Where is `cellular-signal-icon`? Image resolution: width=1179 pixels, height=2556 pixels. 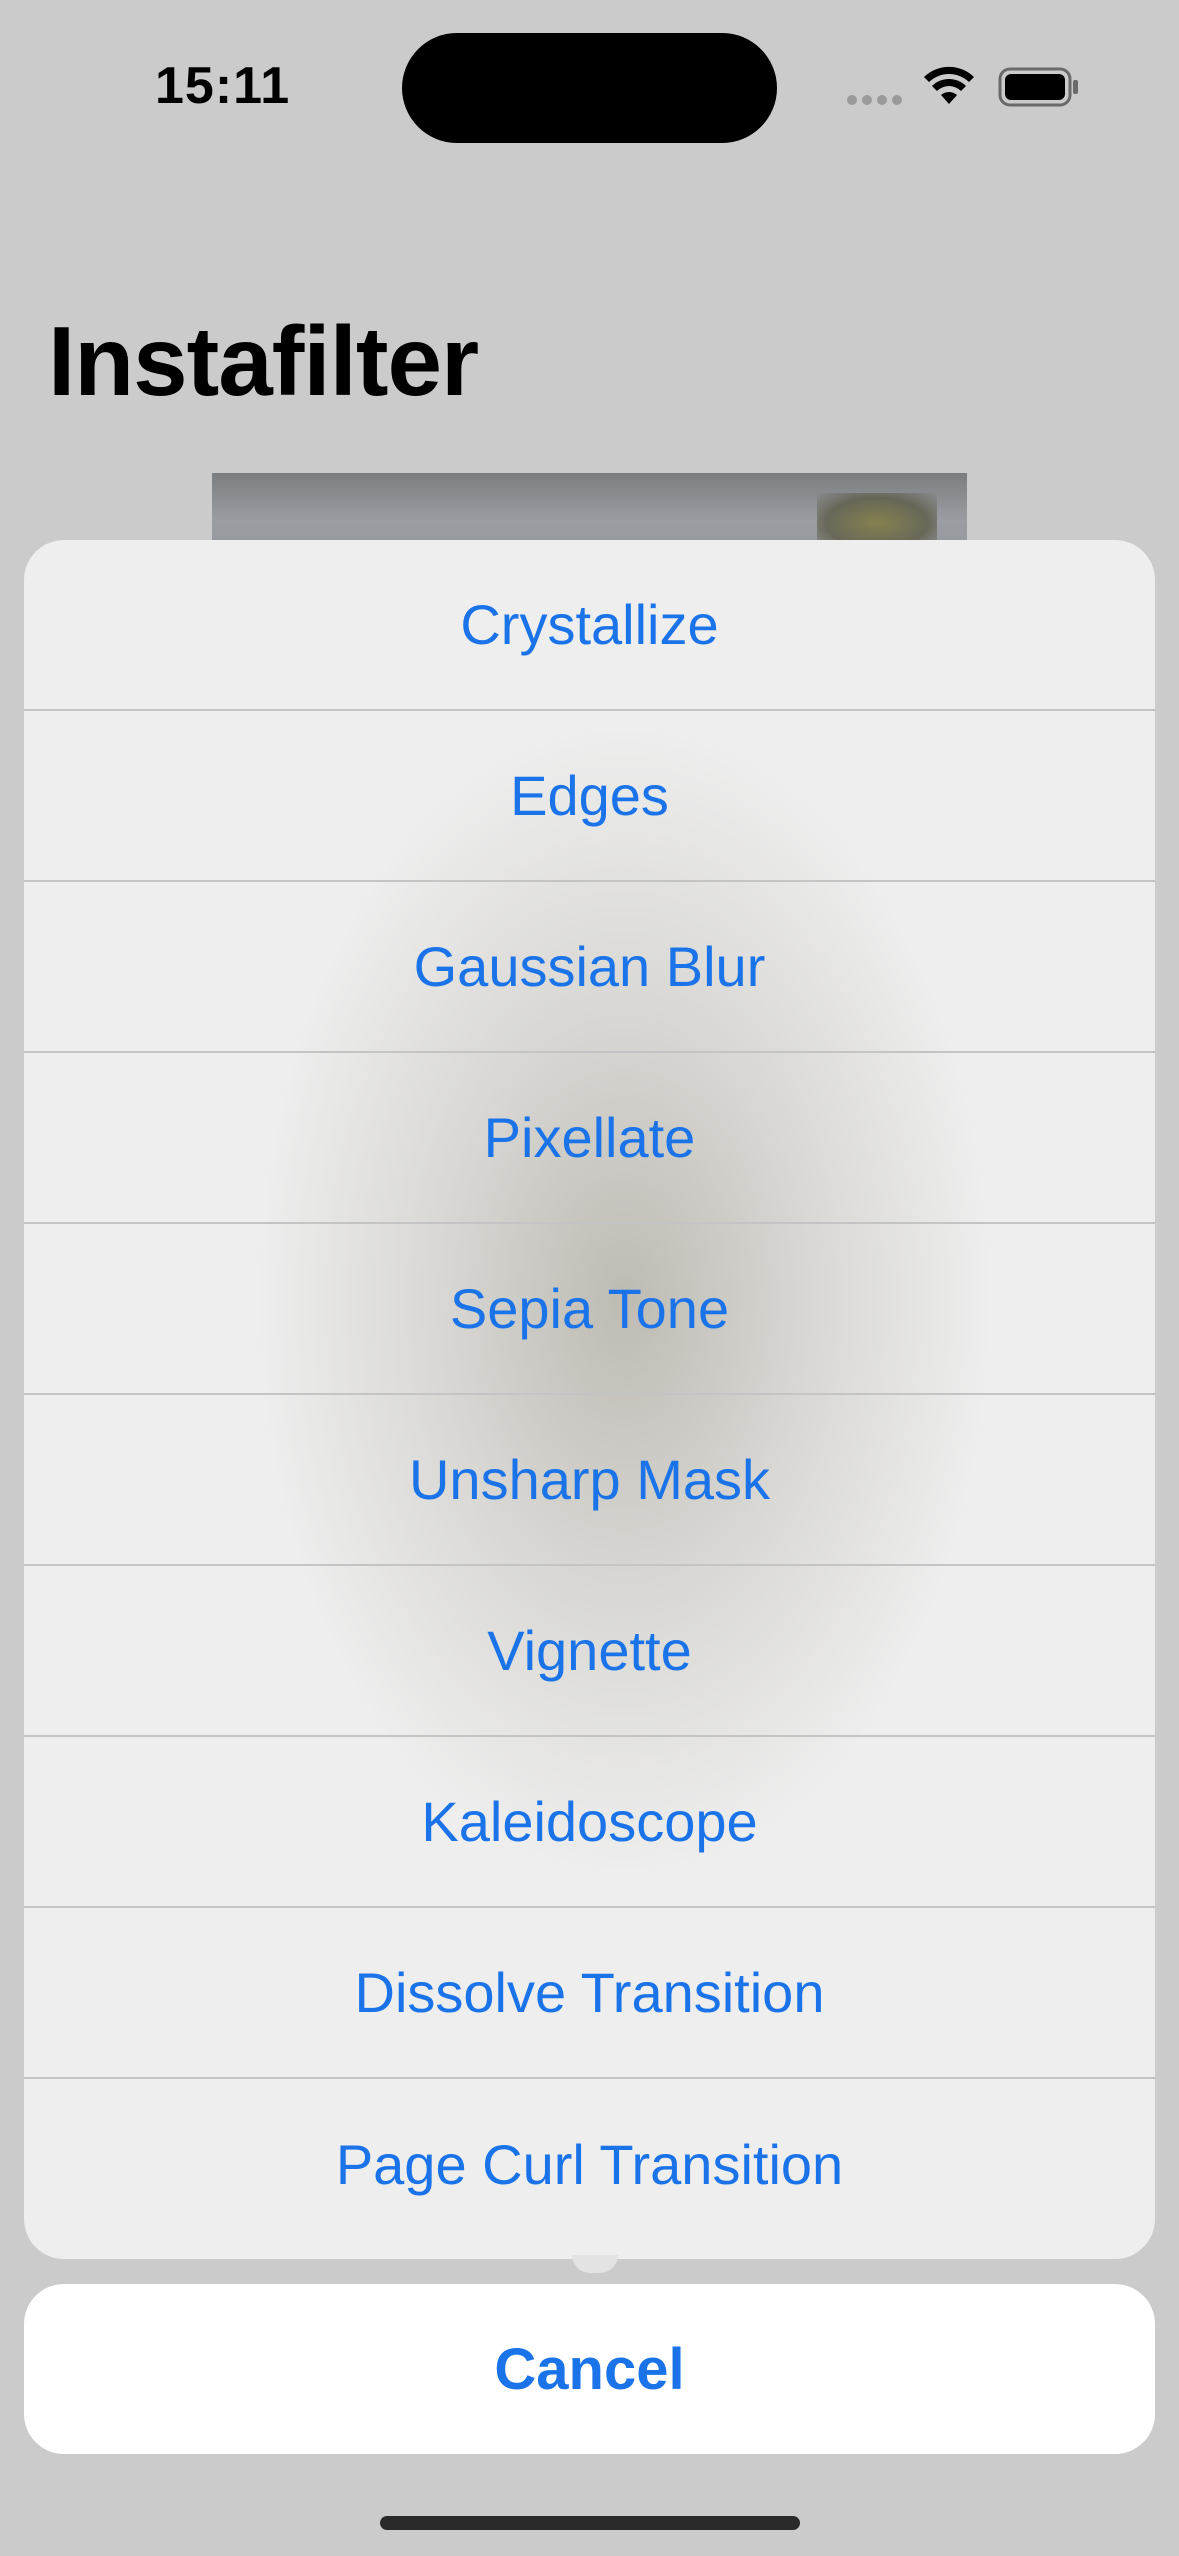 cellular-signal-icon is located at coordinates (874, 100).